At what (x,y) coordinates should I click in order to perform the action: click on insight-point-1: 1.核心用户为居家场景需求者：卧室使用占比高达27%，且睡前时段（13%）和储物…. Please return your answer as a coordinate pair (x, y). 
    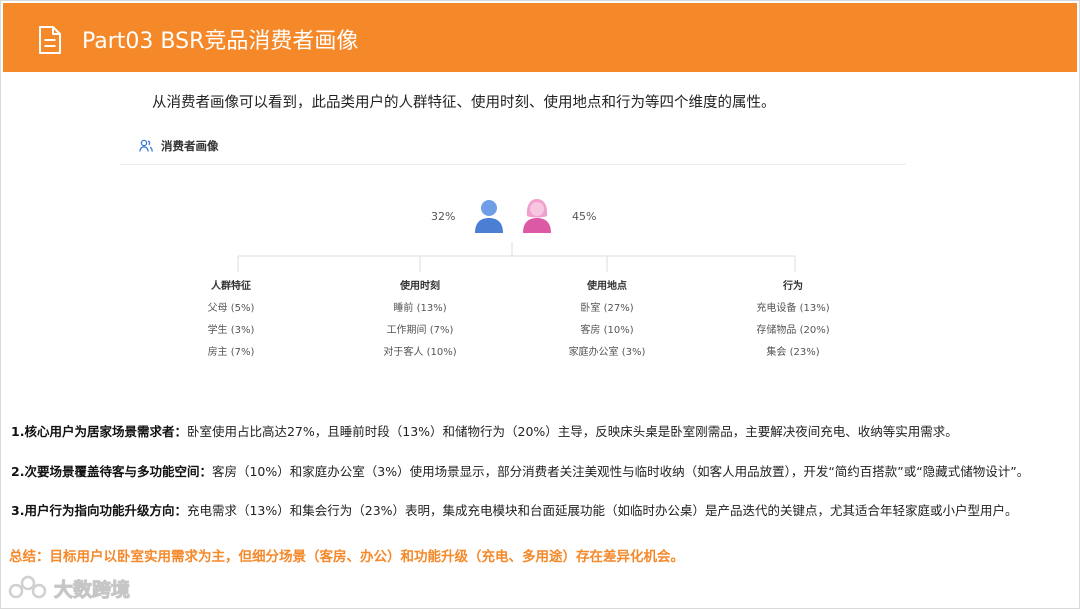
    Looking at the image, I should click on (484, 430).